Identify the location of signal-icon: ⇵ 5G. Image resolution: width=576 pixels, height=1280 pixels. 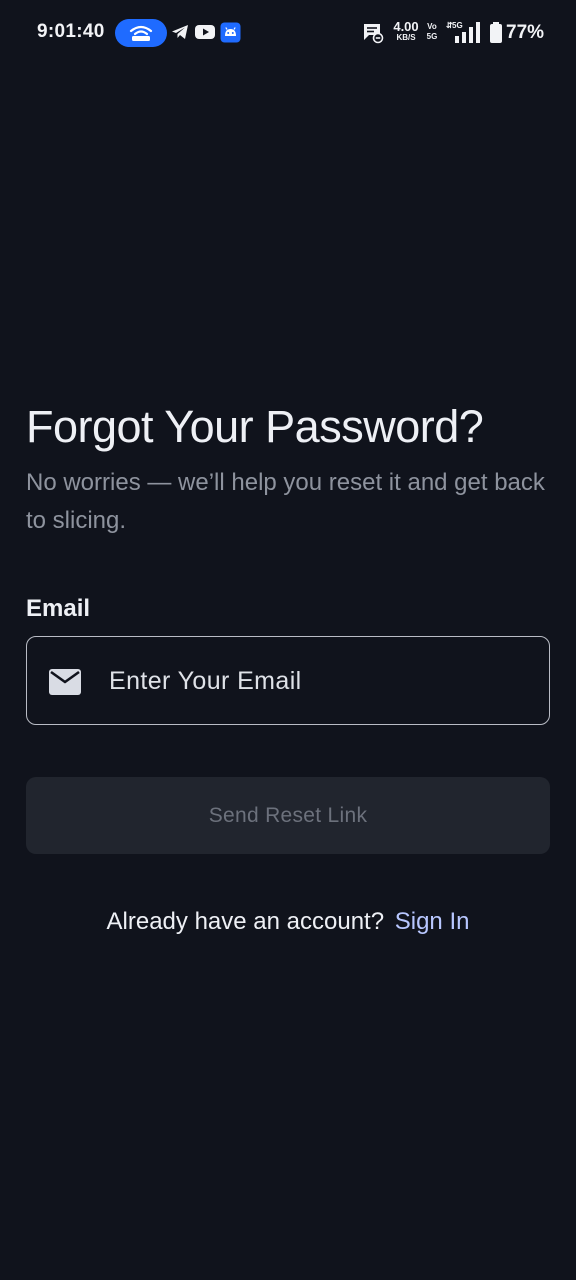
(463, 32).